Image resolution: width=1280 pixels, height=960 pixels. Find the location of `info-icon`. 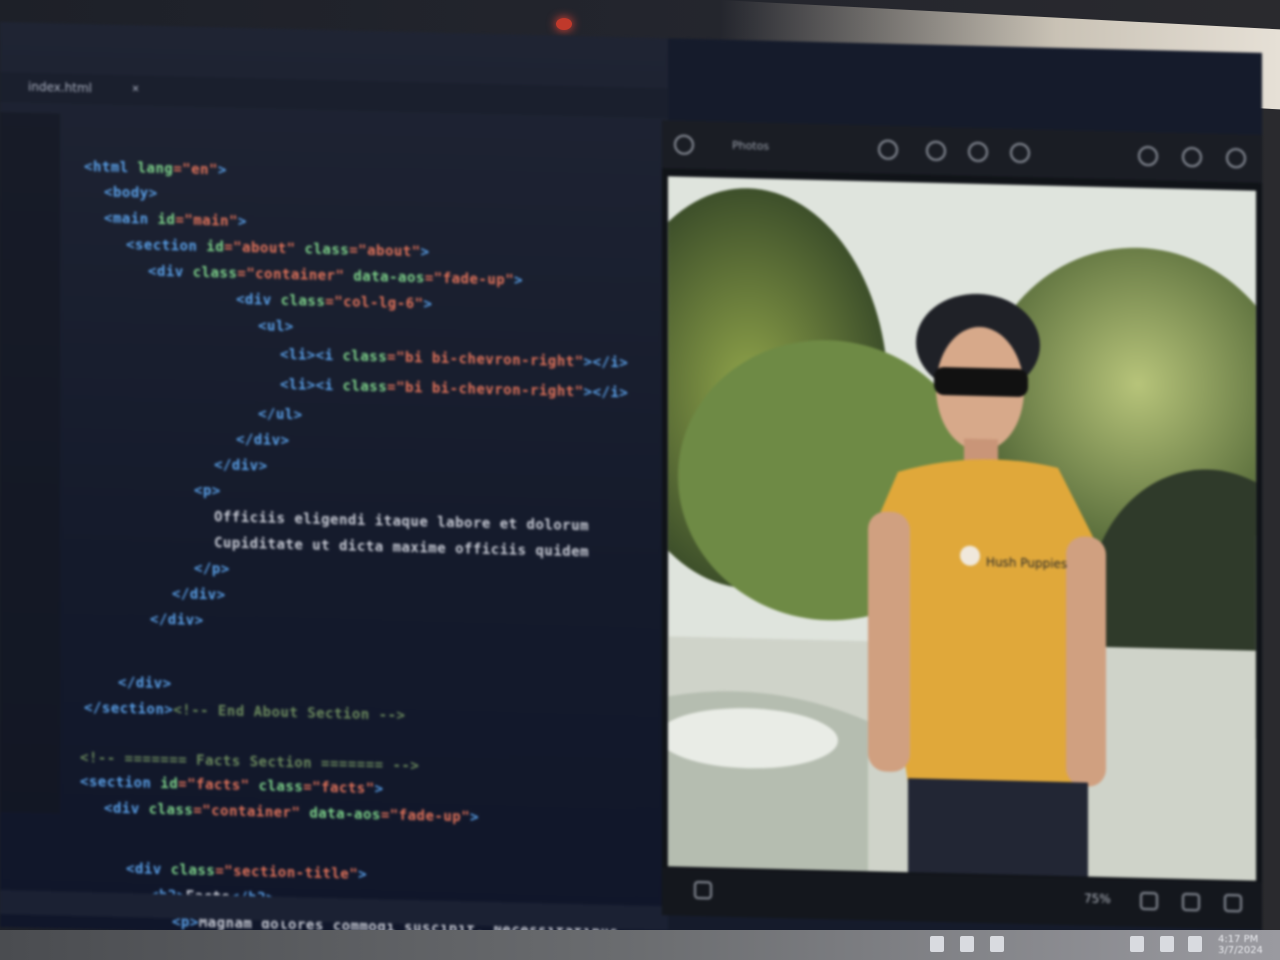

info-icon is located at coordinates (1020, 153).